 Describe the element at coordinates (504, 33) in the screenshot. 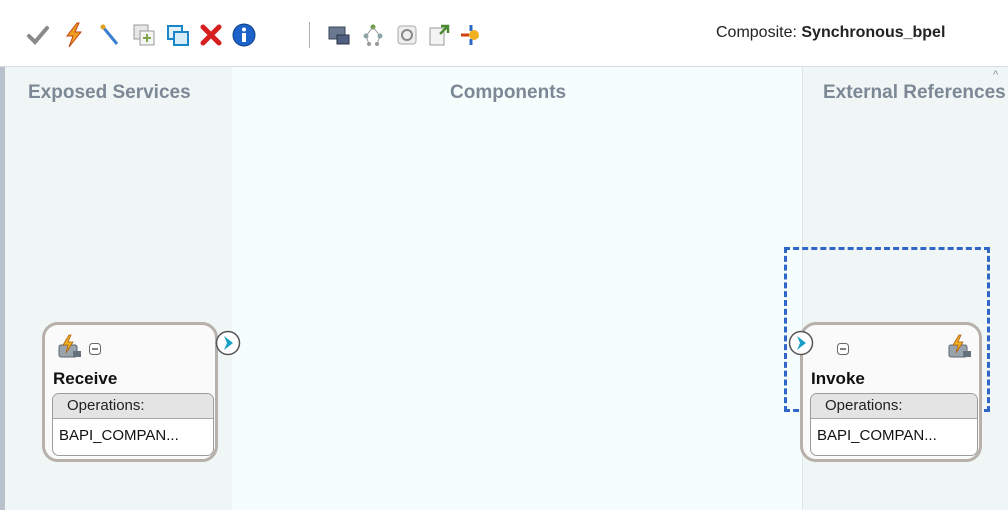

I see `toolbar: Composite: Synchronous_bpel` at that location.